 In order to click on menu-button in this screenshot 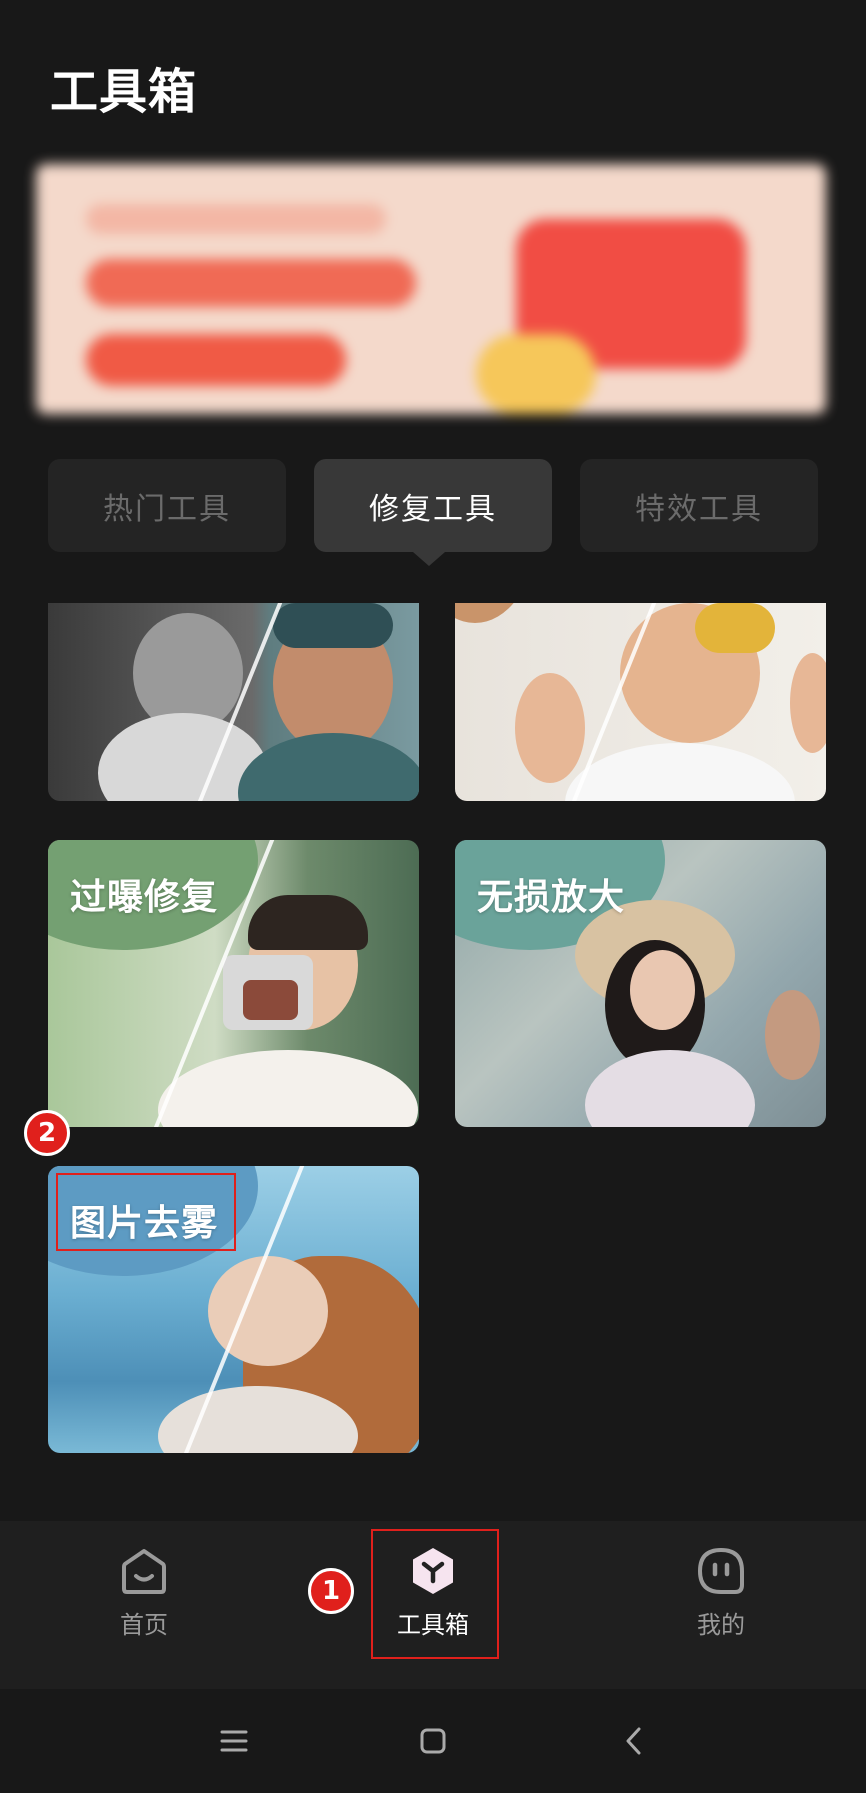, I will do `click(234, 1741)`.